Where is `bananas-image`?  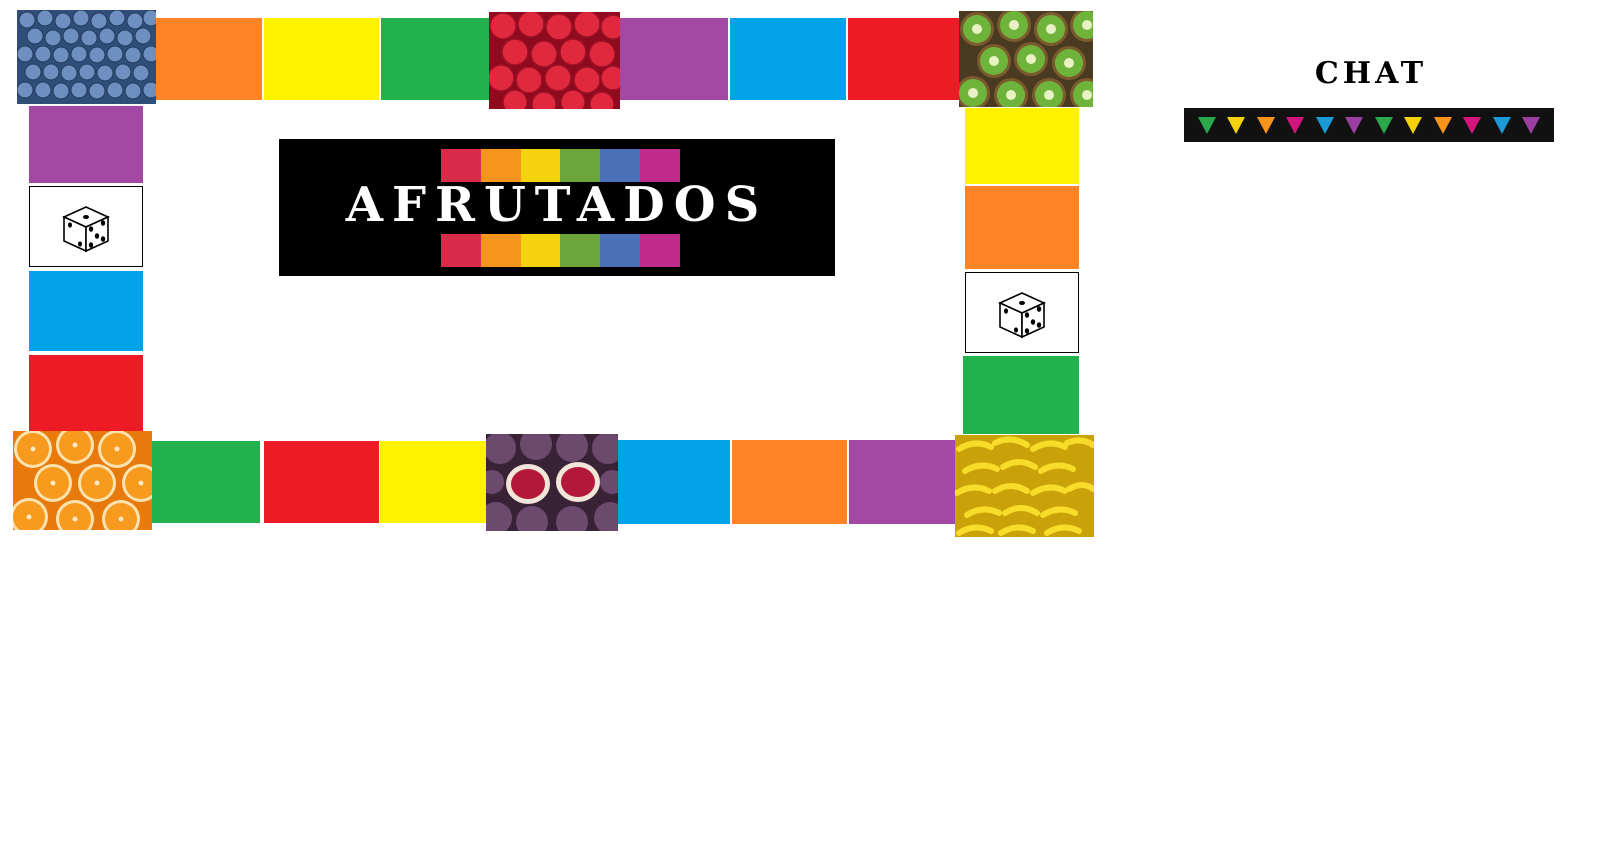 bananas-image is located at coordinates (1024, 486).